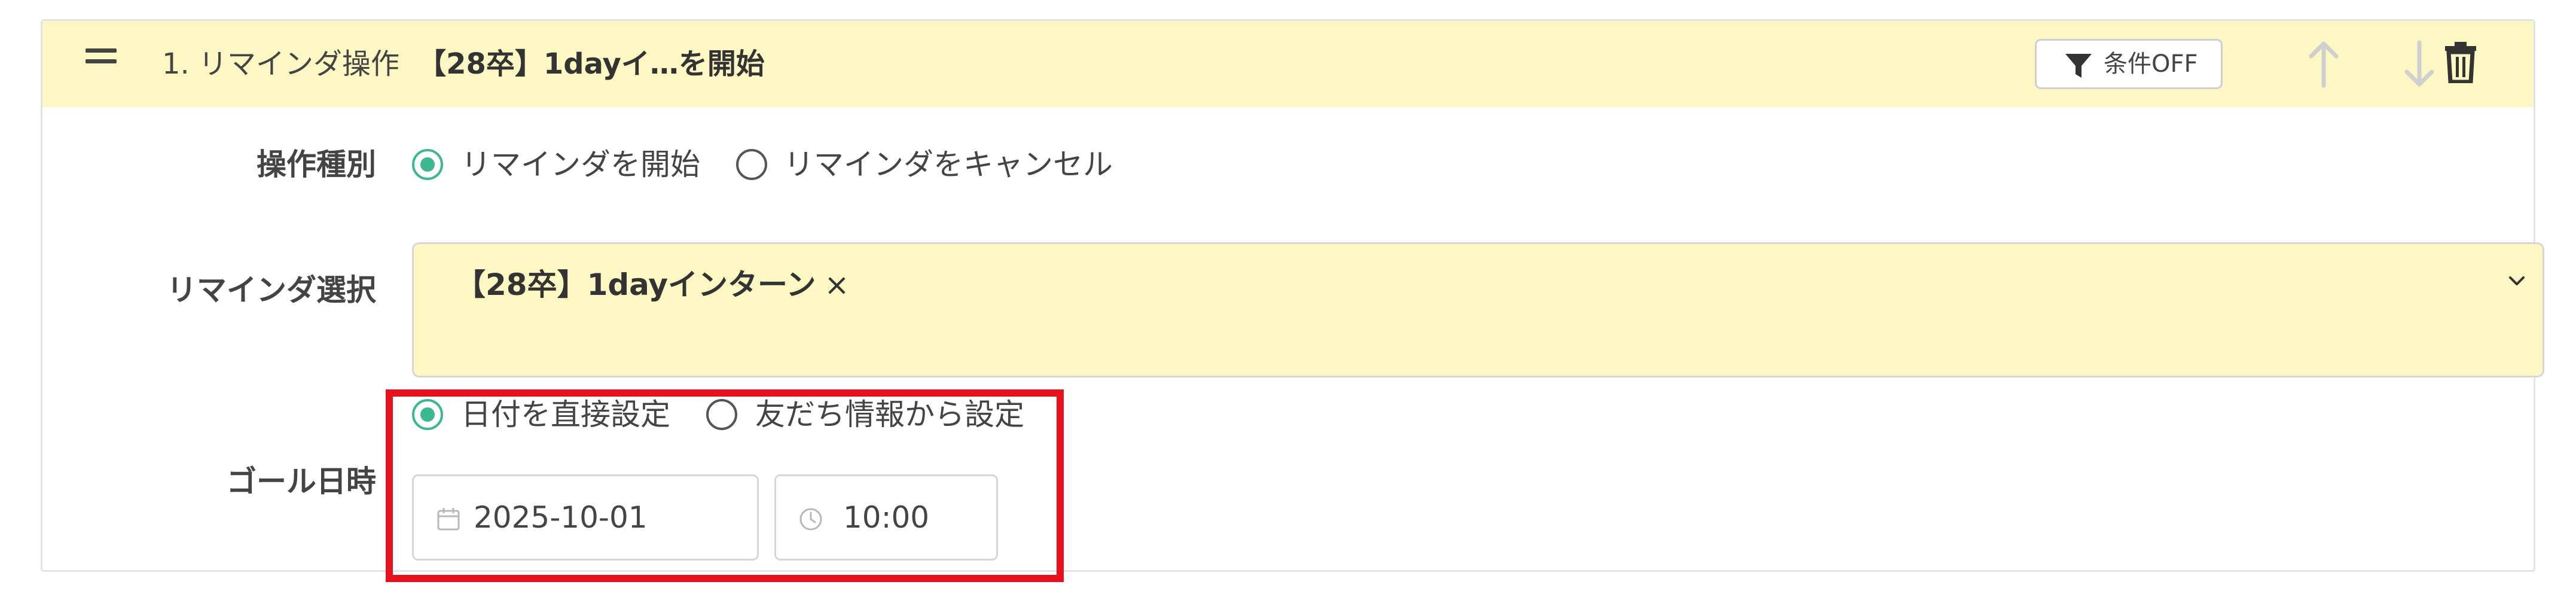 The width and height of the screenshot is (2576, 600). I want to click on operation-type-label: 操作種別, so click(316, 165).